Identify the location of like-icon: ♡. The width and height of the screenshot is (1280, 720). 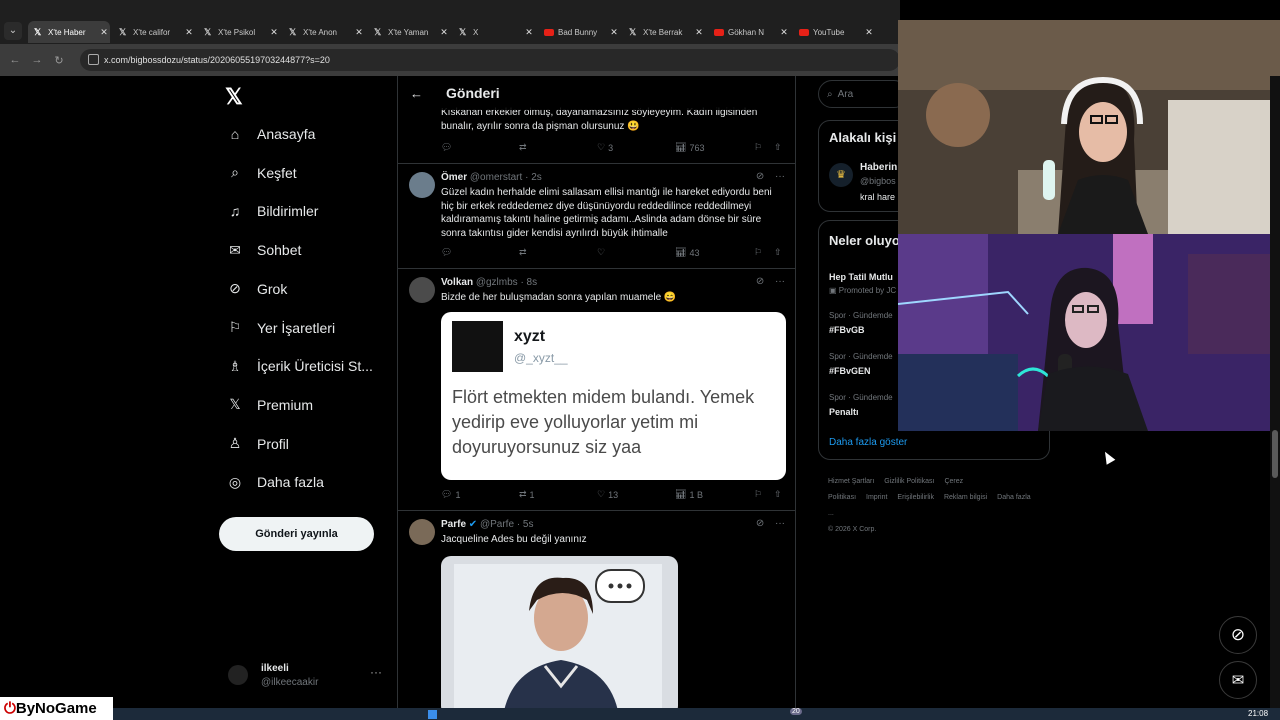
(601, 252).